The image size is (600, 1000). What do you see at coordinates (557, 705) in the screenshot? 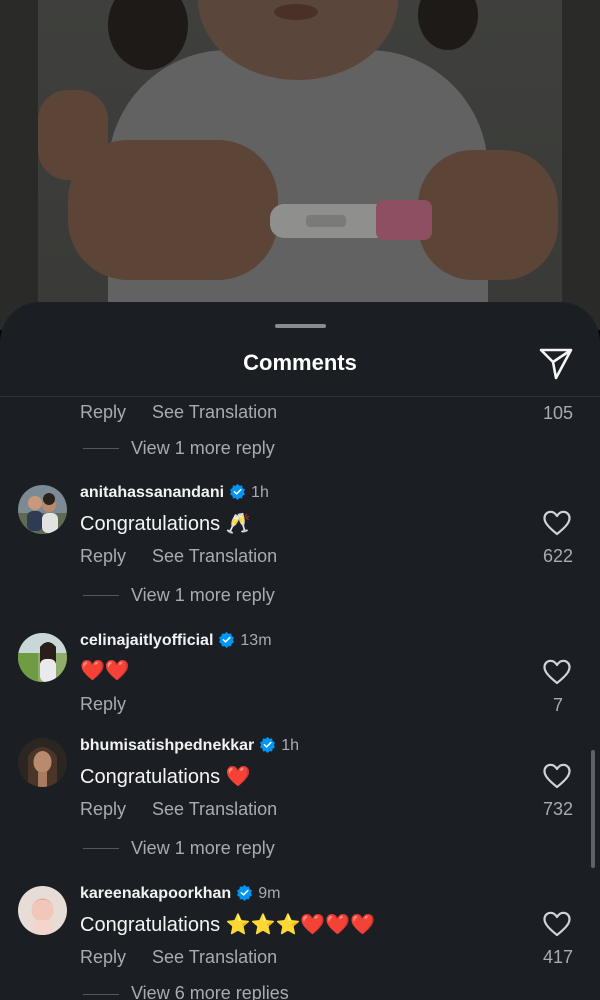
I see `like-count: 7` at bounding box center [557, 705].